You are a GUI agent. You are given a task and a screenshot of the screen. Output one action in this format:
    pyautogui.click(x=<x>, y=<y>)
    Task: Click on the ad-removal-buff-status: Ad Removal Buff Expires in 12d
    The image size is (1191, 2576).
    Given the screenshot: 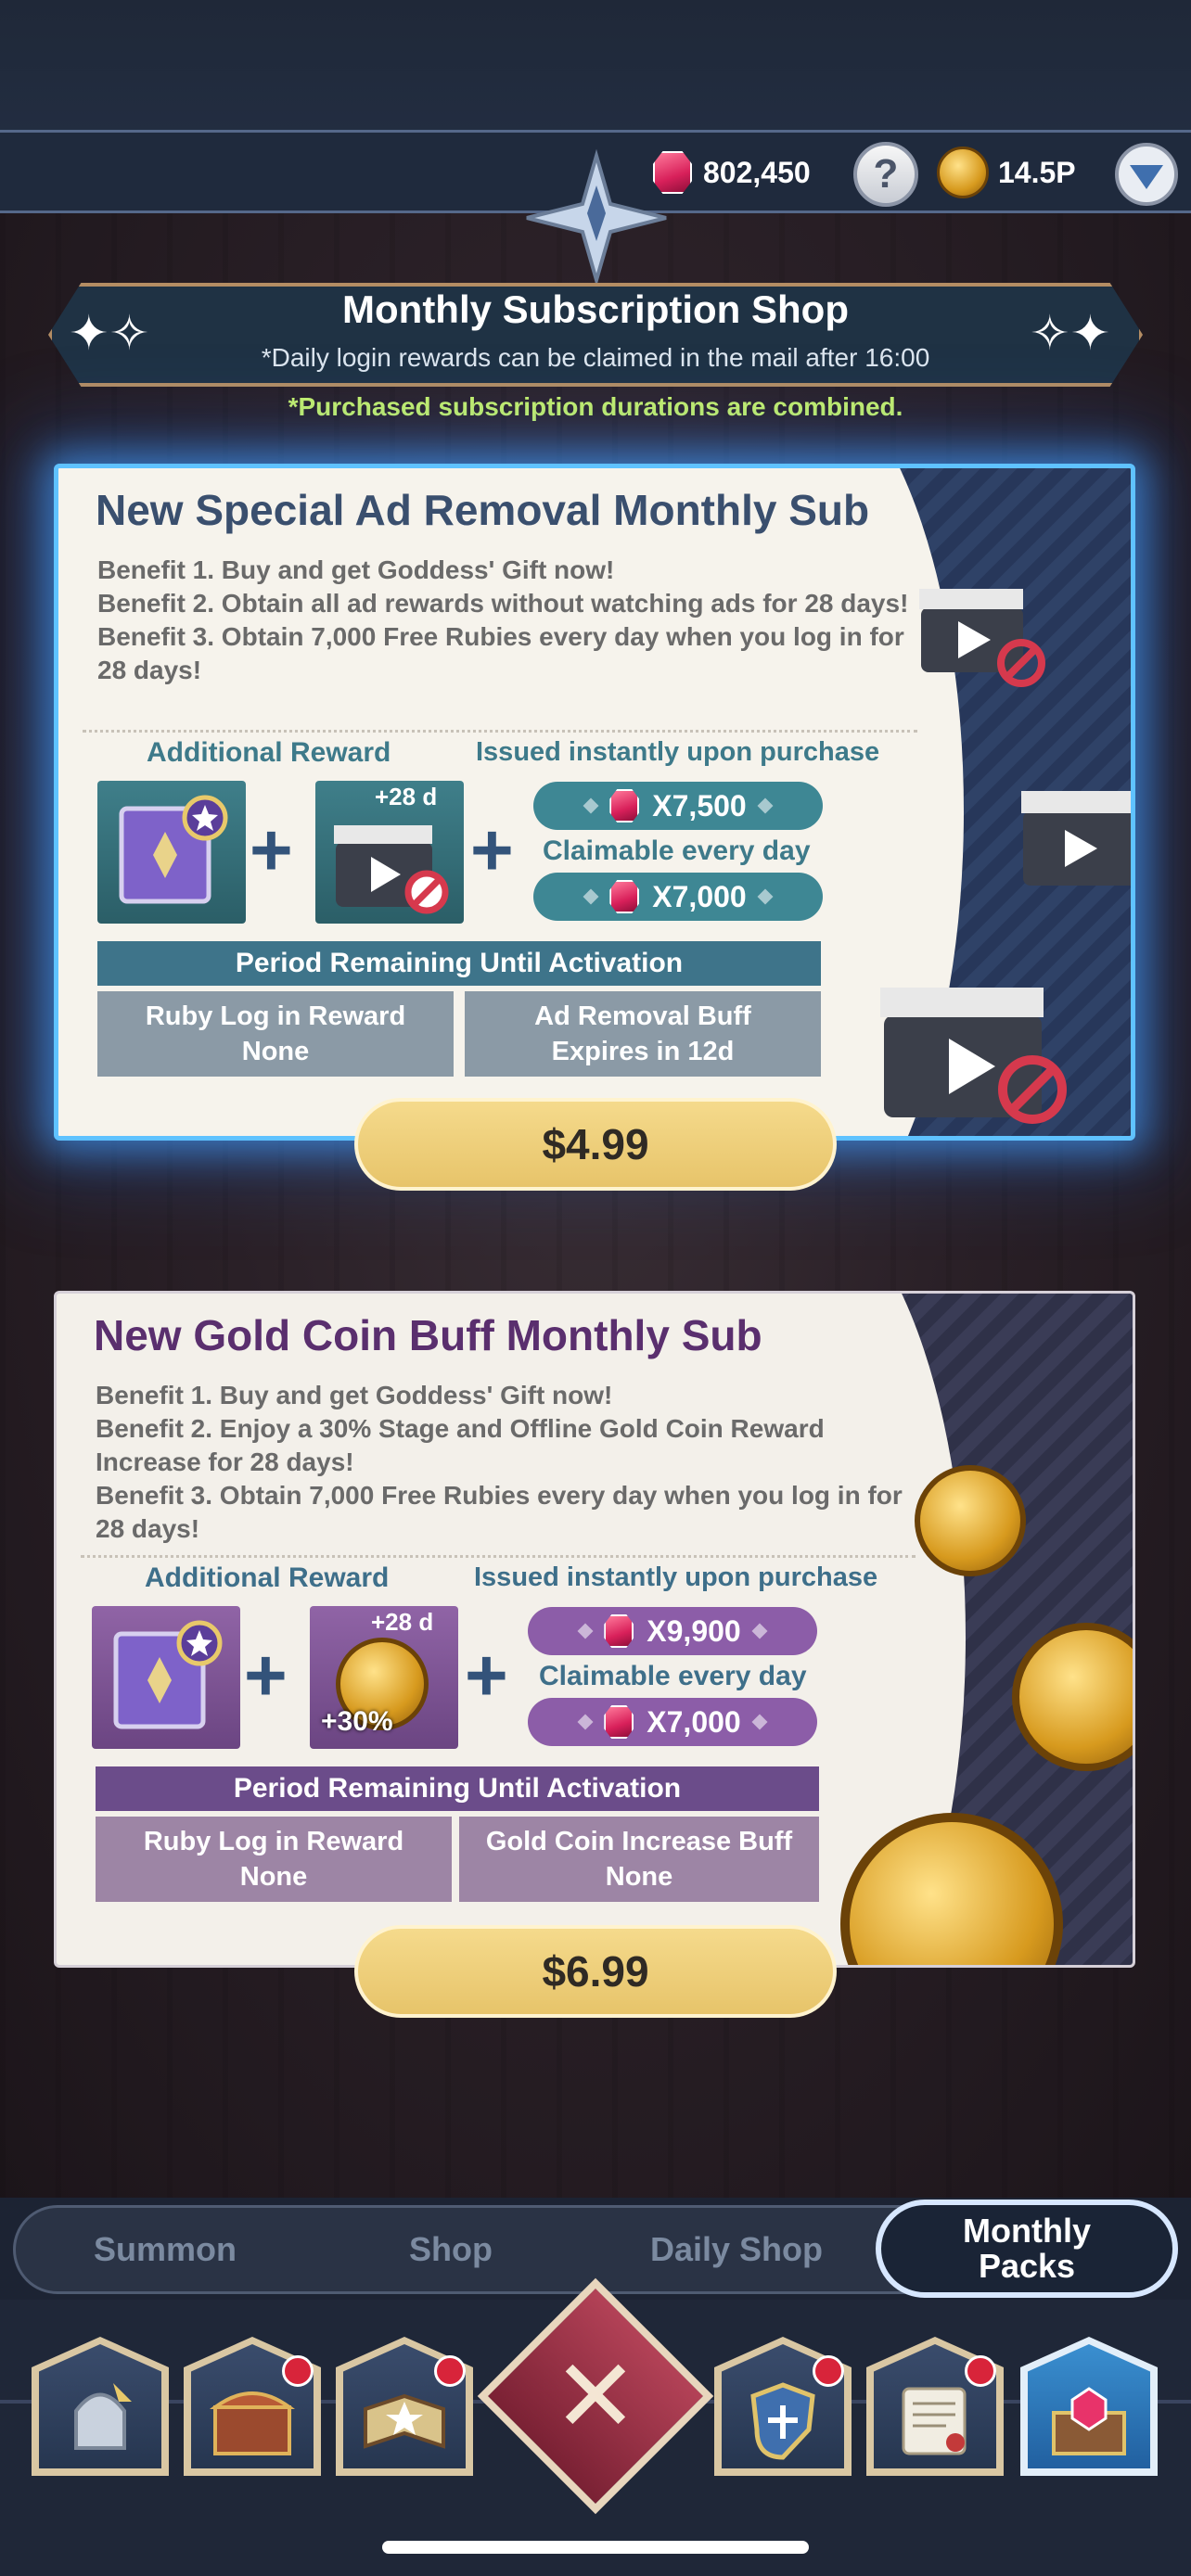 What is the action you would take?
    pyautogui.click(x=643, y=1034)
    